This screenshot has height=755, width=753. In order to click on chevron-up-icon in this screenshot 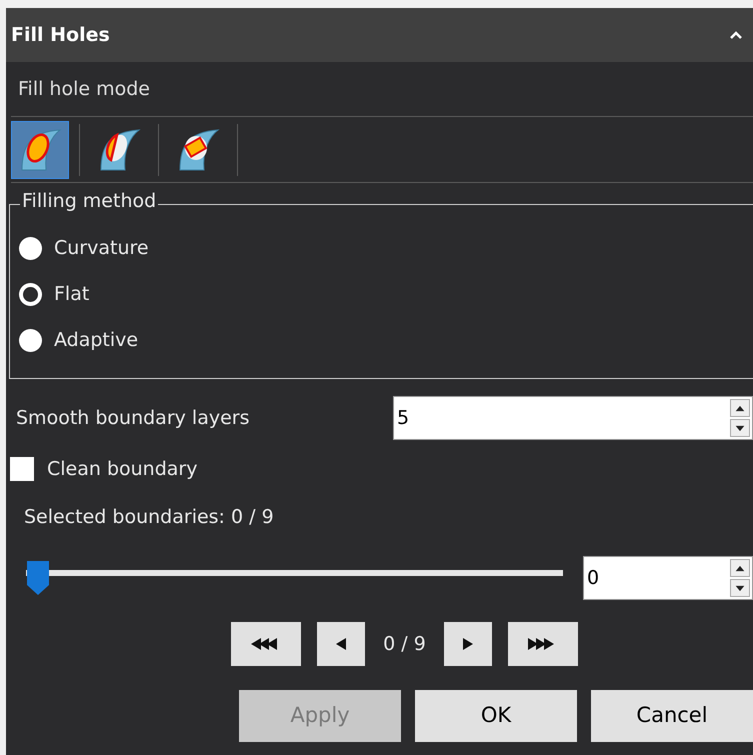, I will do `click(736, 35)`.